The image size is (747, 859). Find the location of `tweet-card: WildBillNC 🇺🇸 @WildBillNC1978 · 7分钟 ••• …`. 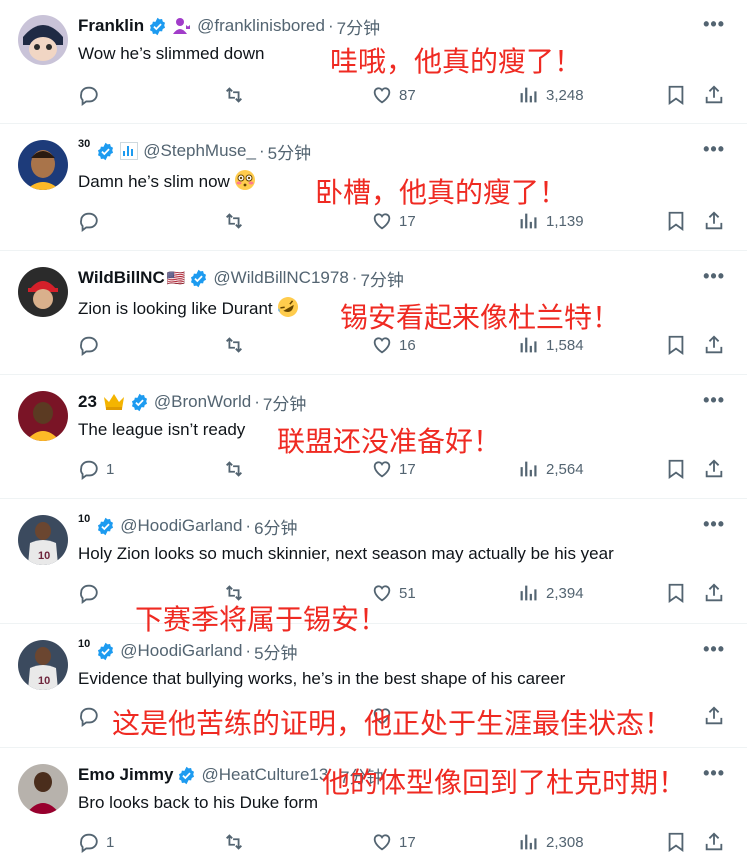

tweet-card: WildBillNC 🇺🇸 @WildBillNC1978 · 7分钟 ••• … is located at coordinates (373, 313).